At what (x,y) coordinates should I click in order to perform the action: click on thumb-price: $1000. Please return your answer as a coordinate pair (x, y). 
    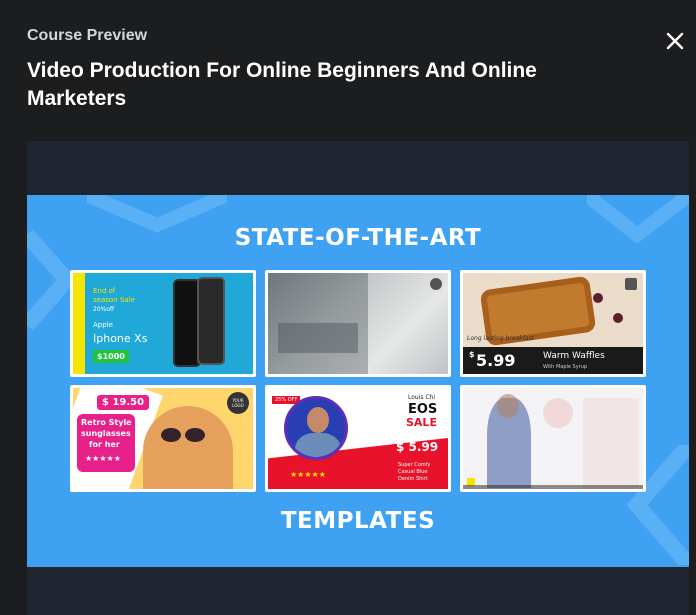
    Looking at the image, I should click on (111, 356).